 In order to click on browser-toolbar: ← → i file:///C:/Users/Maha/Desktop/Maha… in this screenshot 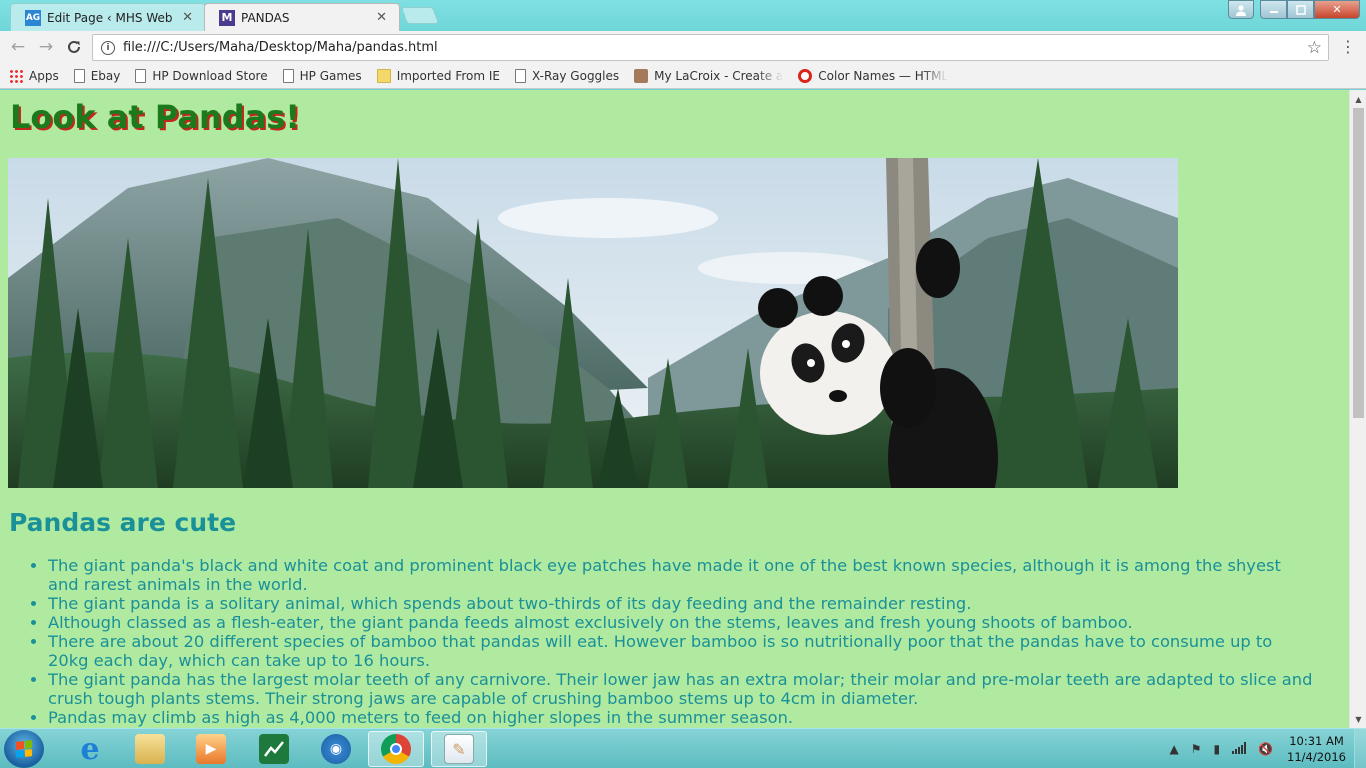, I will do `click(683, 47)`.